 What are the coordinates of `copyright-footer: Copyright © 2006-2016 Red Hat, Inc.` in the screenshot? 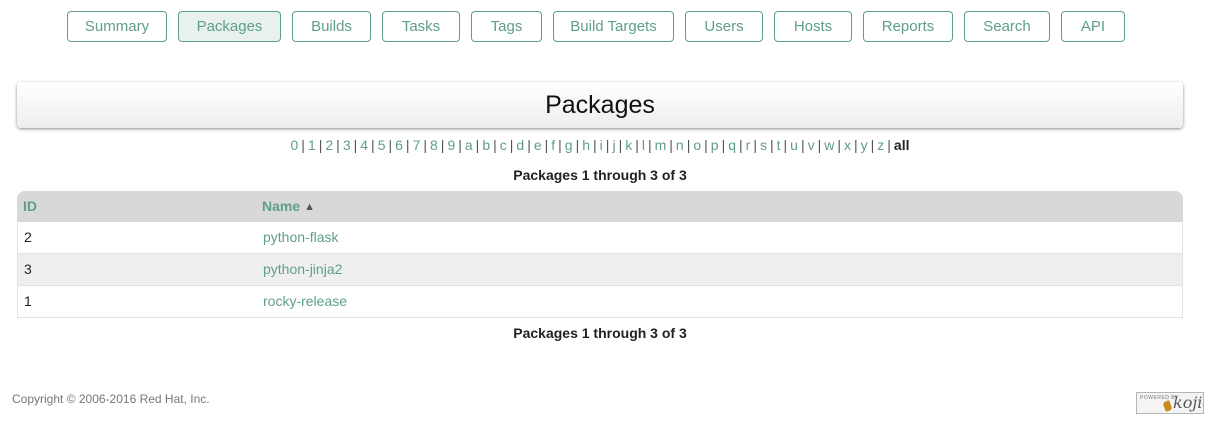 It's located at (111, 399).